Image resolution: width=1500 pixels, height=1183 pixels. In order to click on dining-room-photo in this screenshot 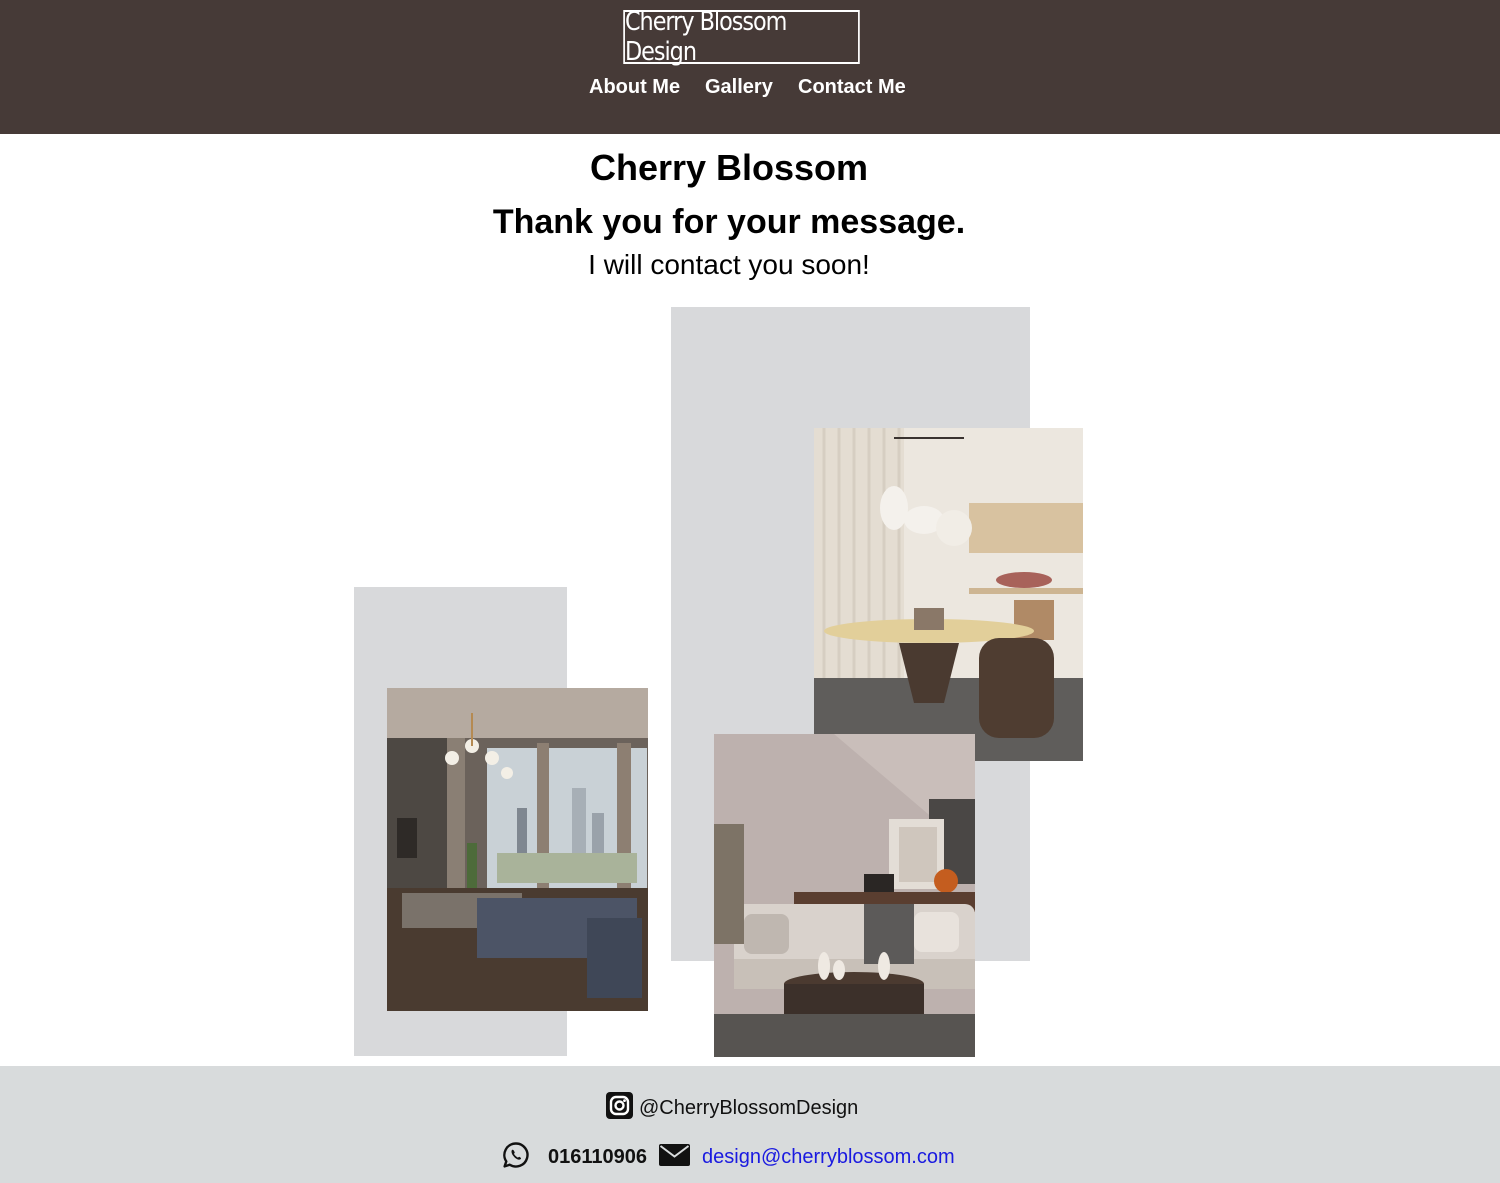, I will do `click(948, 594)`.